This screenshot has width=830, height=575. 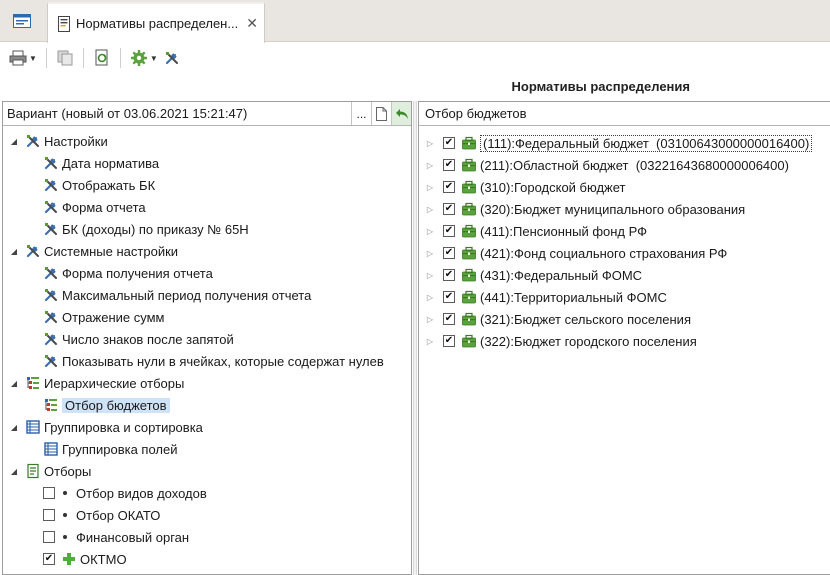 What do you see at coordinates (141, 493) in the screenshot?
I see `tree-item-label: Отбор видов доходов` at bounding box center [141, 493].